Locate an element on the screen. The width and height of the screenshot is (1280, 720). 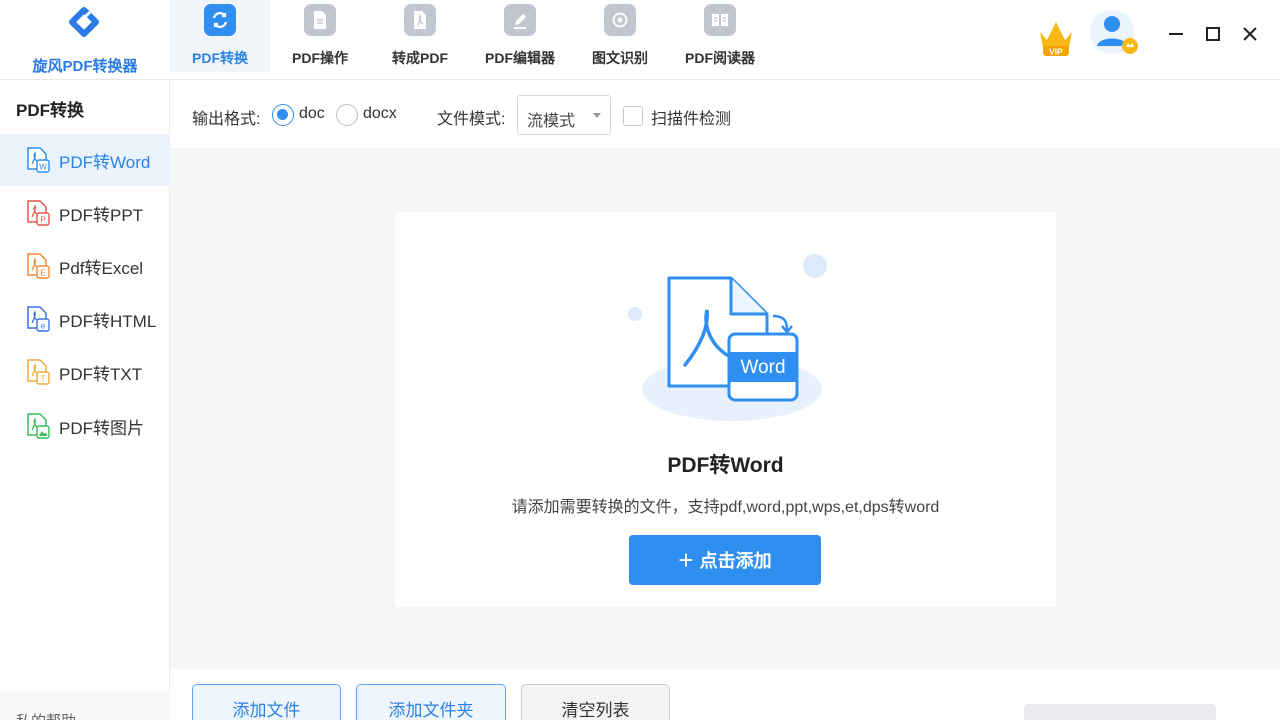
svg-text: VIP is located at coordinates (1056, 52).